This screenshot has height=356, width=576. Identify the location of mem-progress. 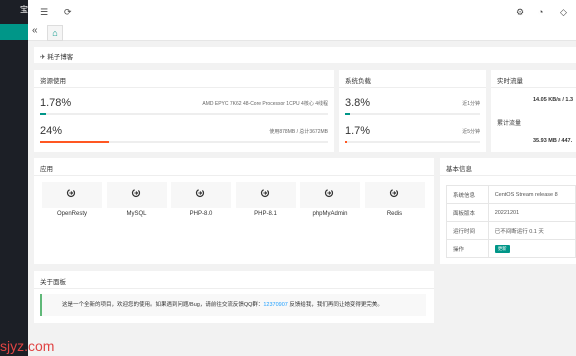
(184, 142).